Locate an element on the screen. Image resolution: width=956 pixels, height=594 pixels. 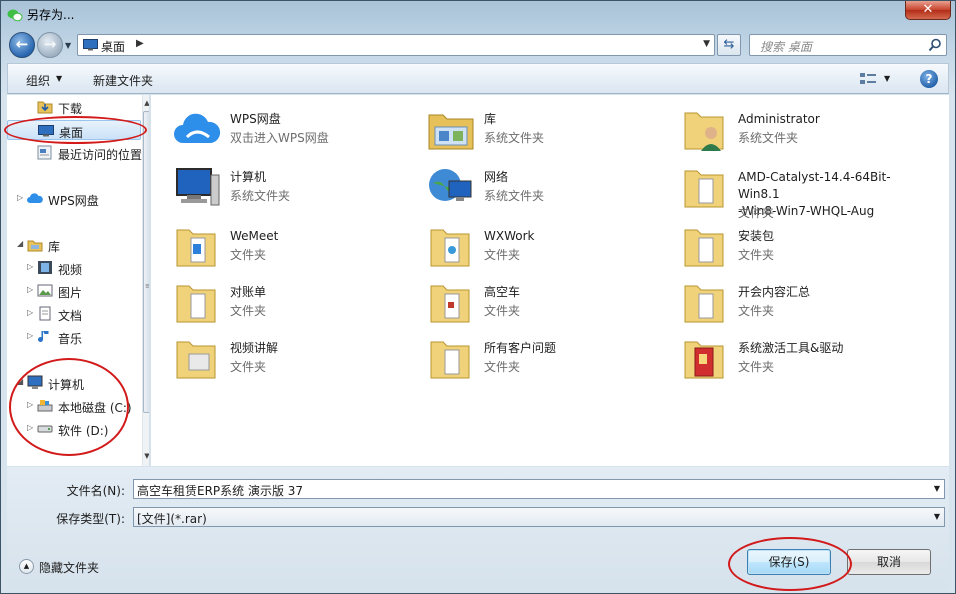
file-item-wps-cloud: WPS网盘 双击进入WPS网盘 is located at coordinates (298, 131).